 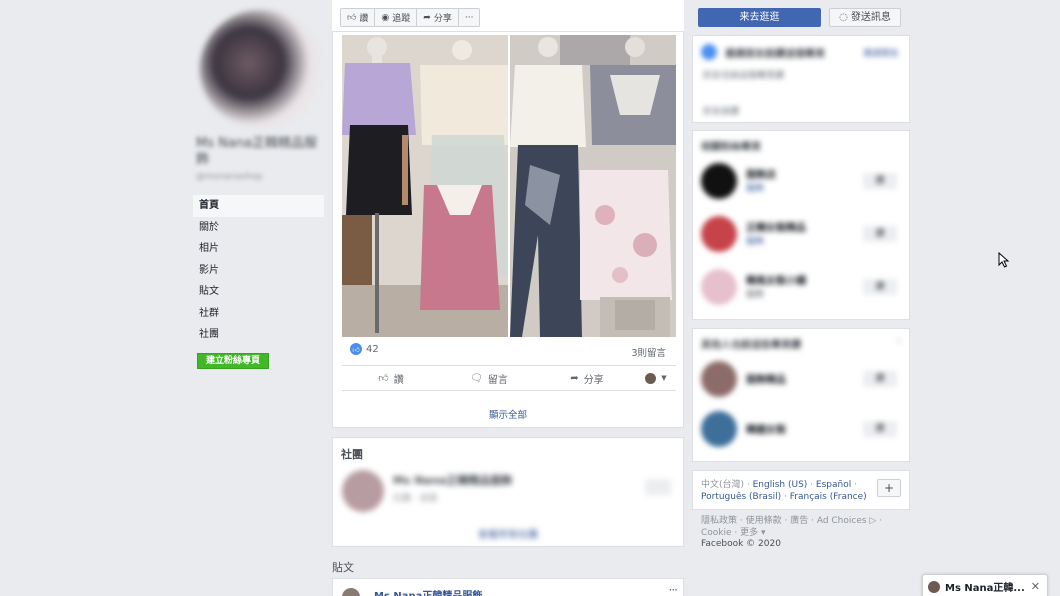 What do you see at coordinates (674, 589) in the screenshot?
I see `post-options-button: ···` at bounding box center [674, 589].